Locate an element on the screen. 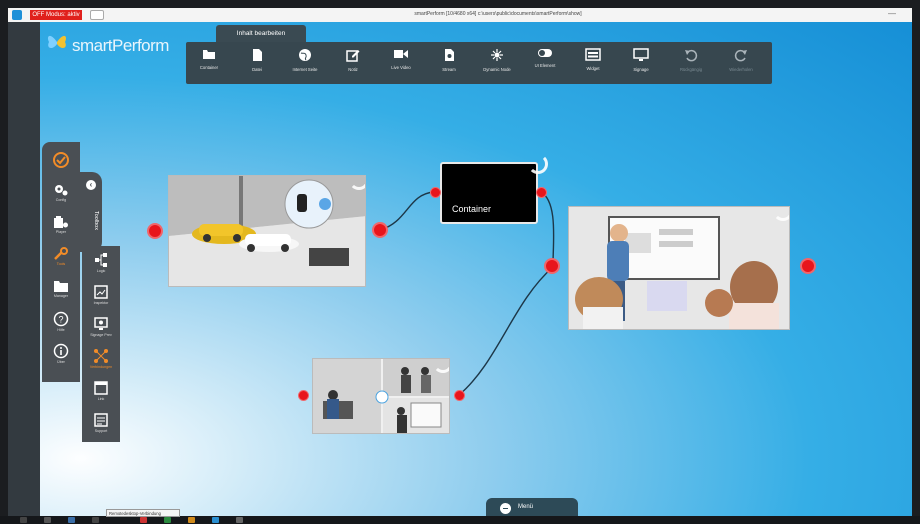 The width and height of the screenshot is (920, 524). presentation-illustration is located at coordinates (679, 268).